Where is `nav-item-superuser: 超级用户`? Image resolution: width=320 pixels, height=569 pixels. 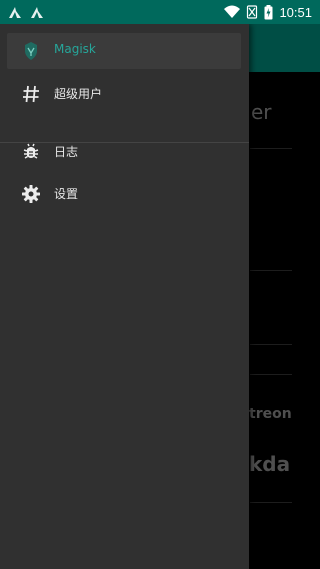
nav-item-superuser: 超级用户 is located at coordinates (124, 94).